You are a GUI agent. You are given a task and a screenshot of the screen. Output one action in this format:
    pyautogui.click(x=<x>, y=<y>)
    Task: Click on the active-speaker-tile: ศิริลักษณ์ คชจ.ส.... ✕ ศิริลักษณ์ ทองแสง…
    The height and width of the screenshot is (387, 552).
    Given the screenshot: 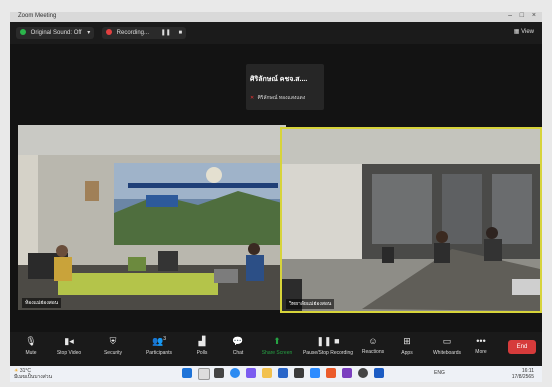 What is the action you would take?
    pyautogui.click(x=285, y=87)
    